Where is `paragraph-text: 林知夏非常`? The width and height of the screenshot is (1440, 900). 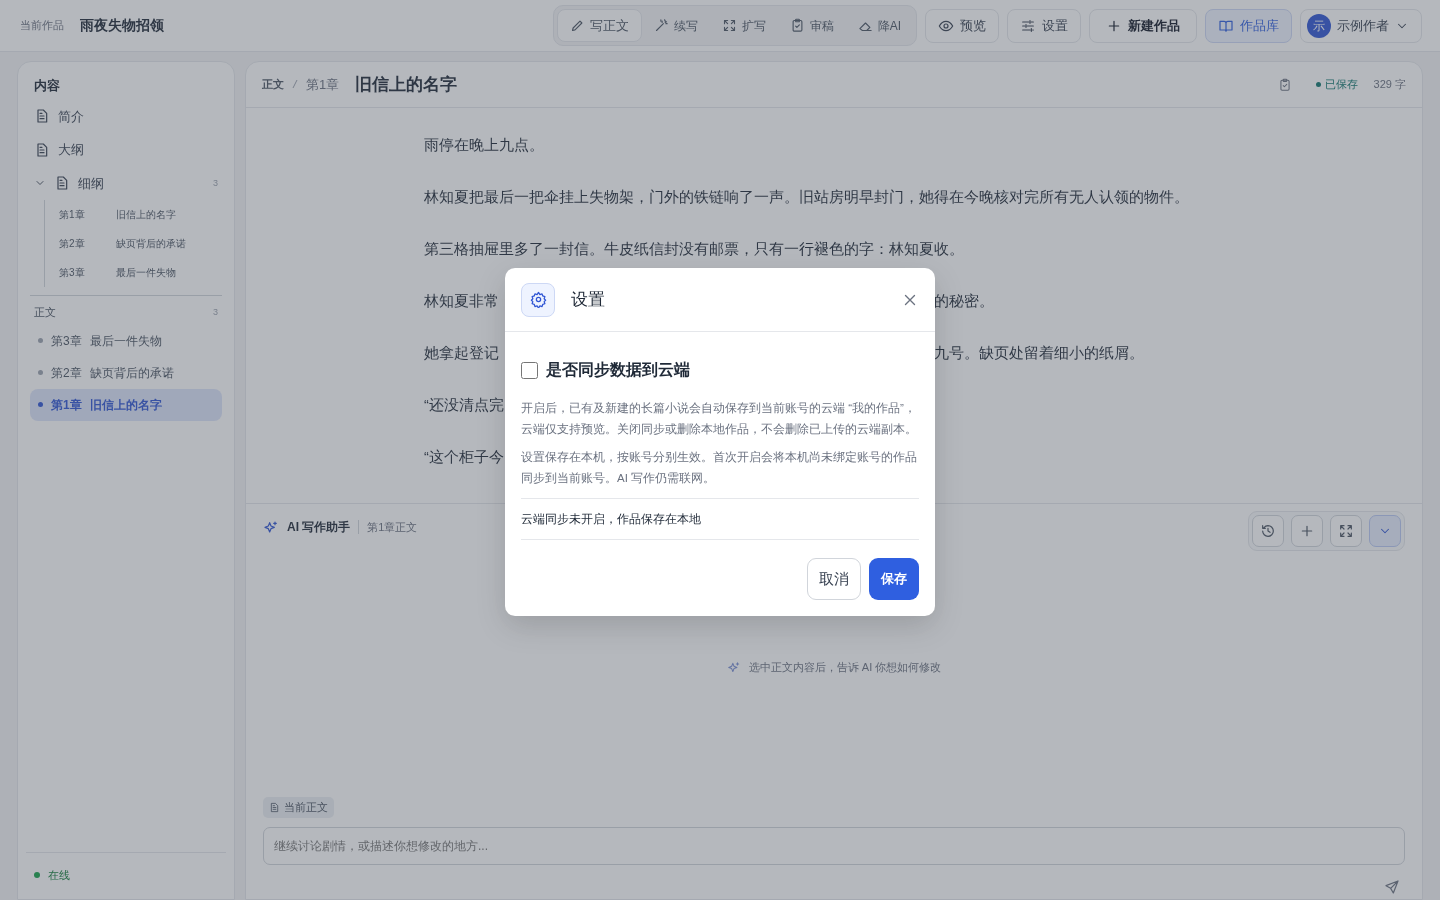 paragraph-text: 林知夏非常 is located at coordinates (461, 301).